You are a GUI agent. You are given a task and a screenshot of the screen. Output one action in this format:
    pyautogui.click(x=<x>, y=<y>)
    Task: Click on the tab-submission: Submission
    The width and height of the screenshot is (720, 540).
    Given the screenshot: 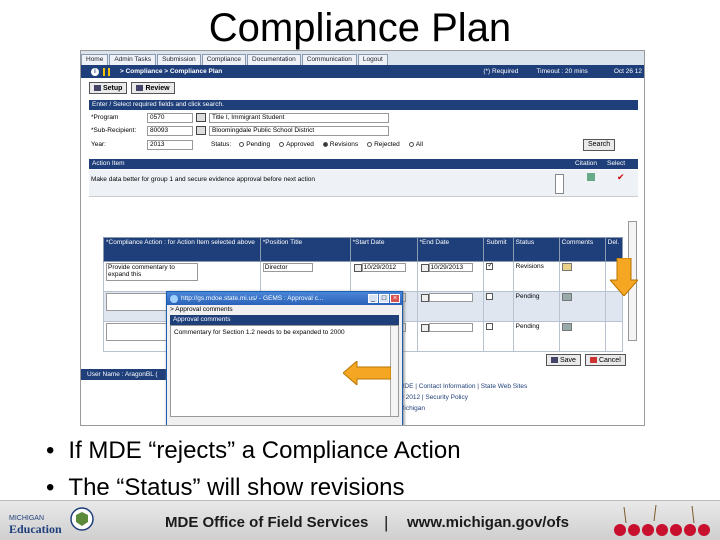 What is the action you would take?
    pyautogui.click(x=179, y=59)
    